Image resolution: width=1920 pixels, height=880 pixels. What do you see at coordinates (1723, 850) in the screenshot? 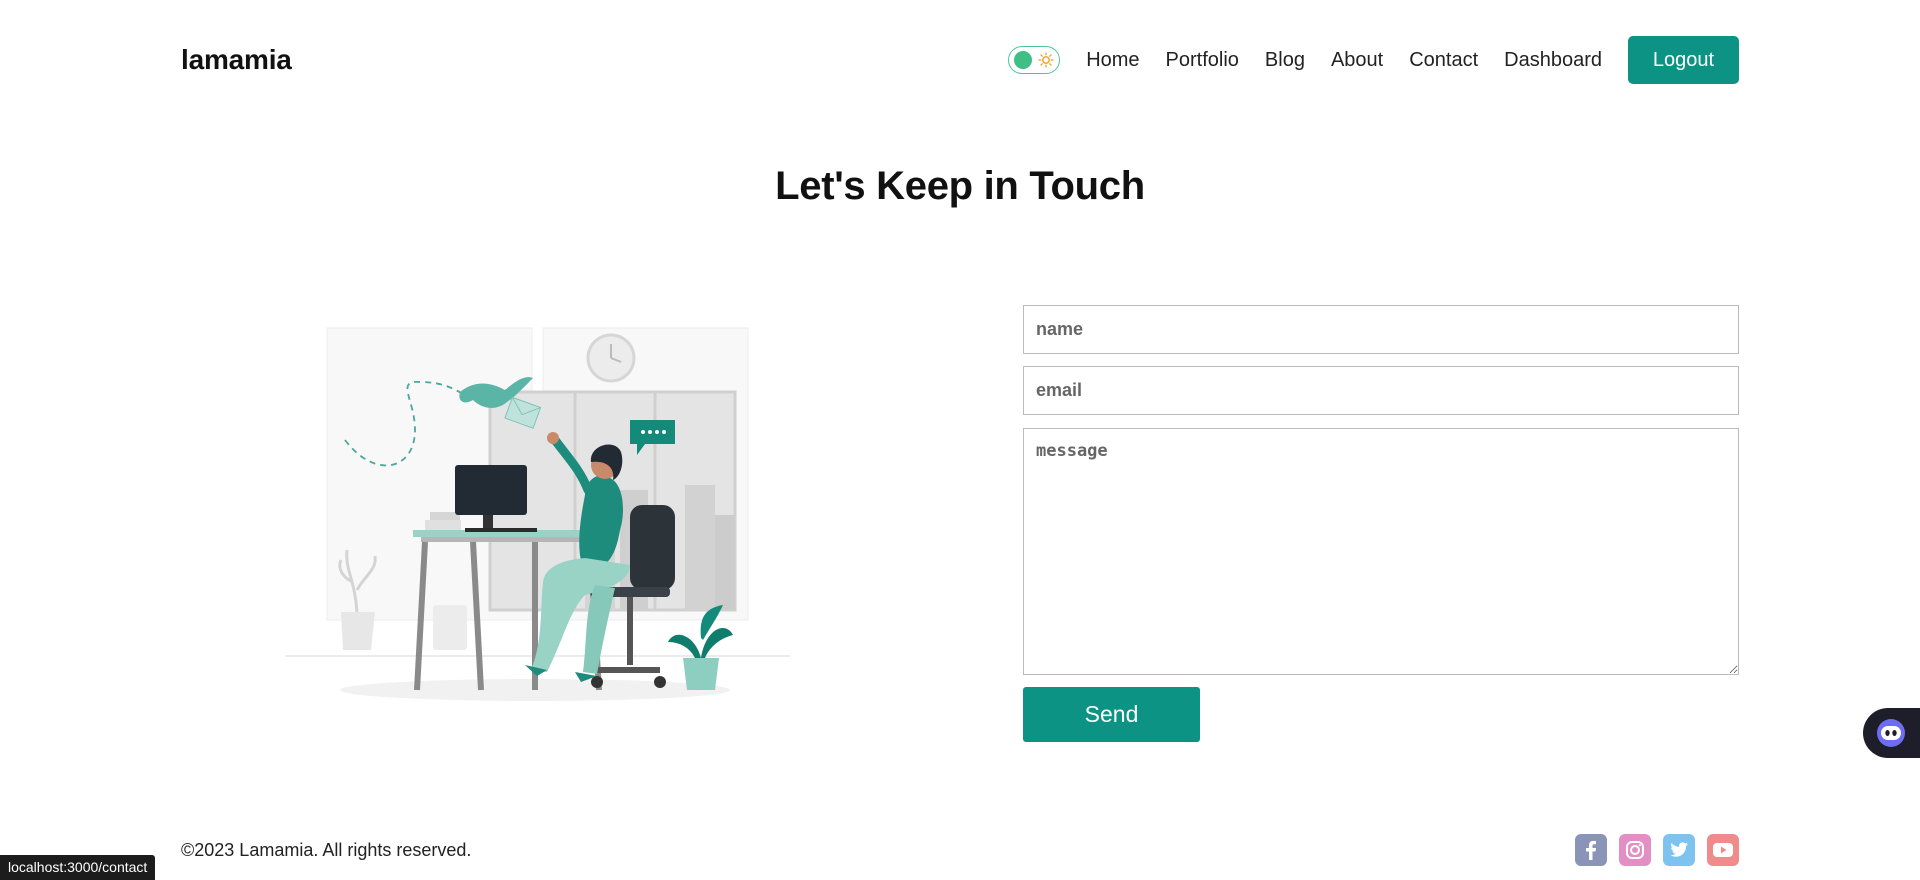
I see `youtube-icon` at bounding box center [1723, 850].